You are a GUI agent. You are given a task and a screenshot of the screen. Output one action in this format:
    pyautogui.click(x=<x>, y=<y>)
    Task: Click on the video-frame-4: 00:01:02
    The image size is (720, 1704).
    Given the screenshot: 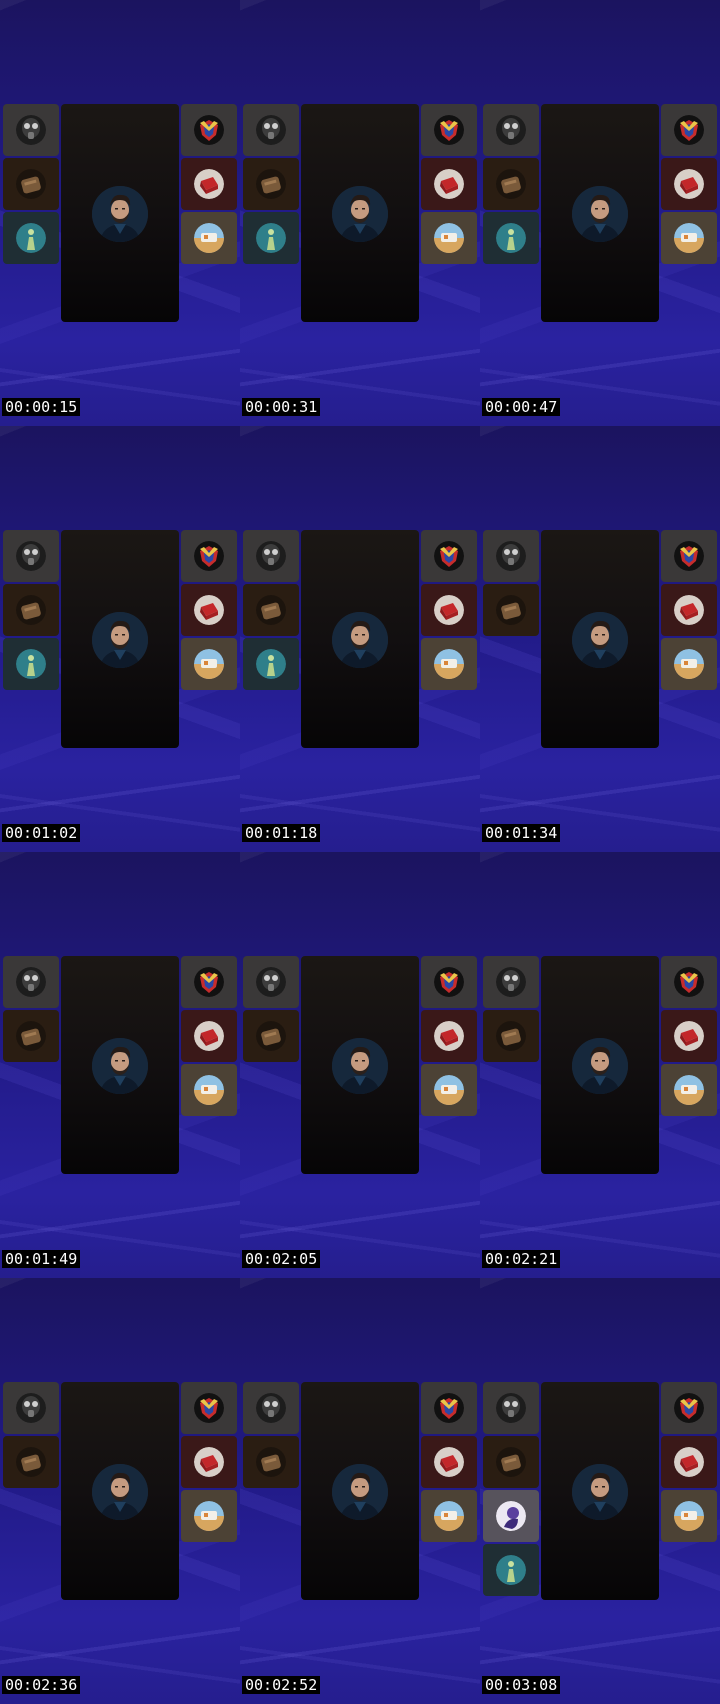 What is the action you would take?
    pyautogui.click(x=120, y=639)
    